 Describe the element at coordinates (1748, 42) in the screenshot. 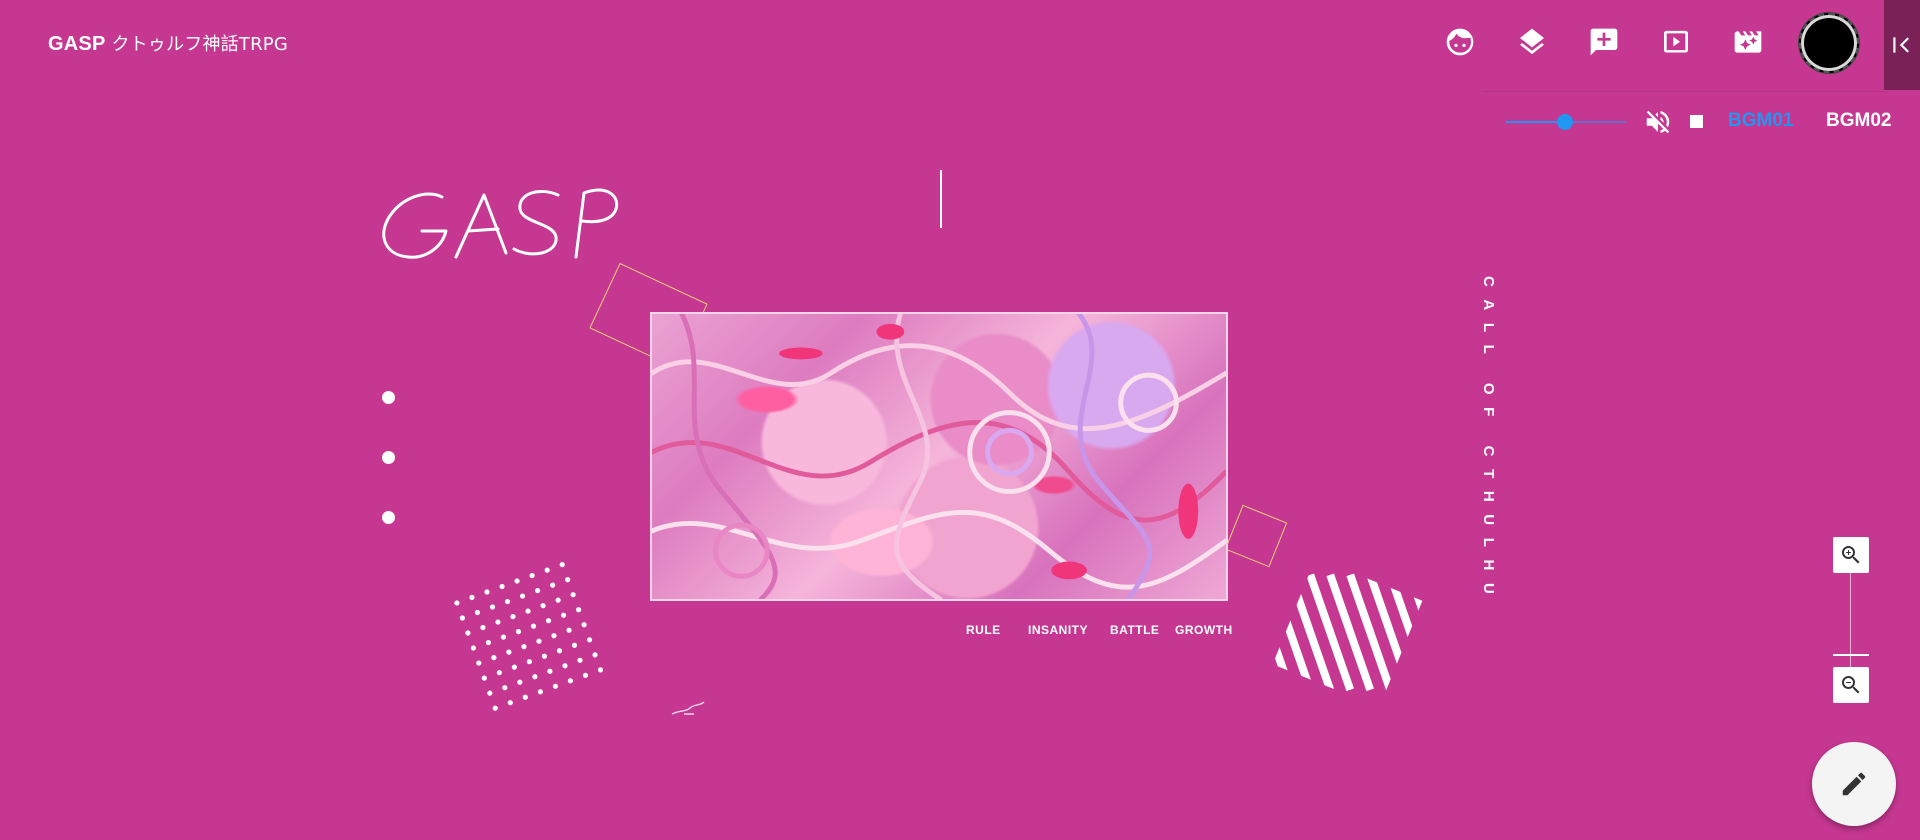

I see `movie-effects-icon` at that location.